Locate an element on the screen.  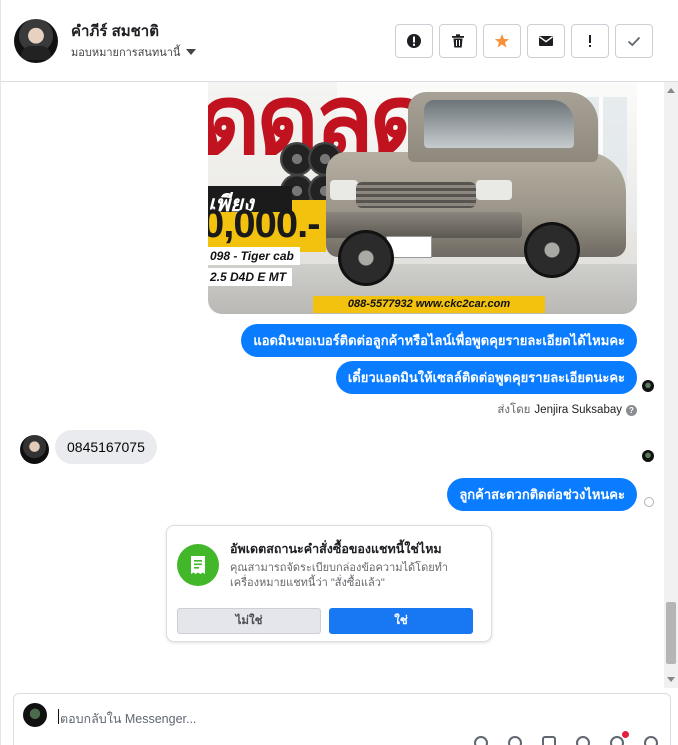
star-icon is located at coordinates (502, 41).